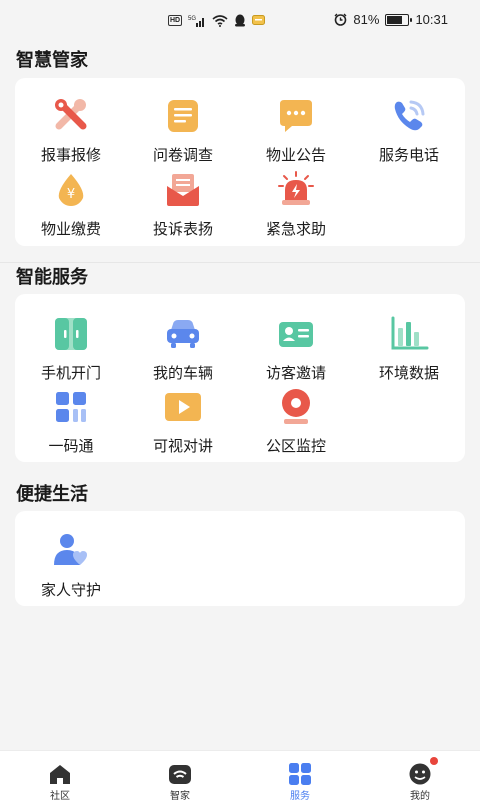 This screenshot has height=800, width=480. I want to click on grid-item-label: 物业公告, so click(295, 155).